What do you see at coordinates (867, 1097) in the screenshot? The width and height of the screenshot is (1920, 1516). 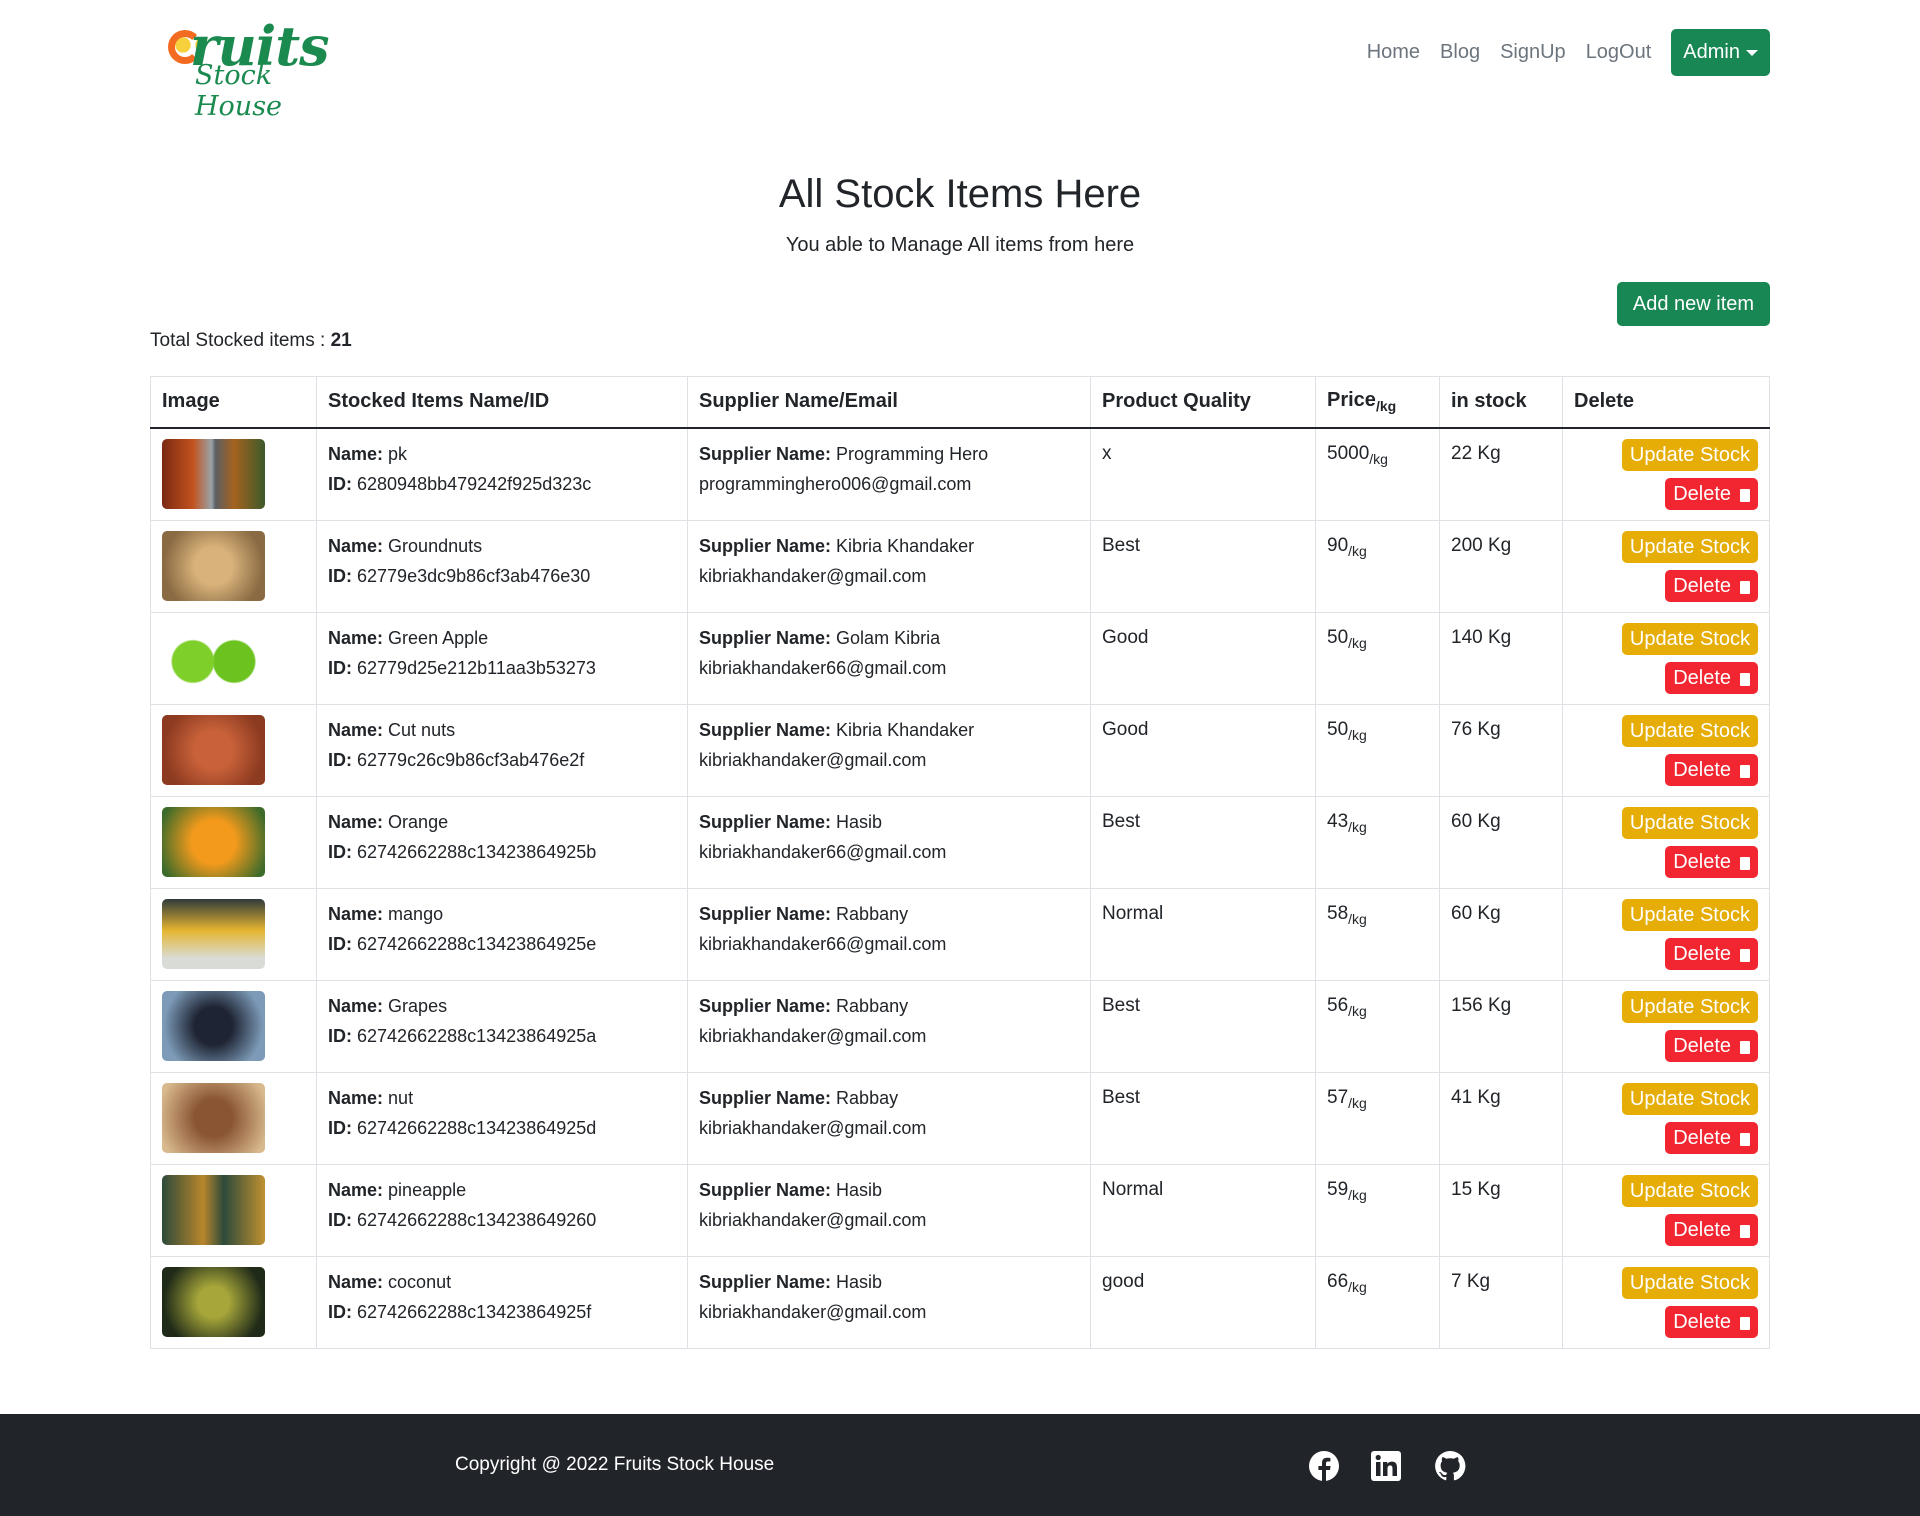 I see `supplier-name: Rabbay` at bounding box center [867, 1097].